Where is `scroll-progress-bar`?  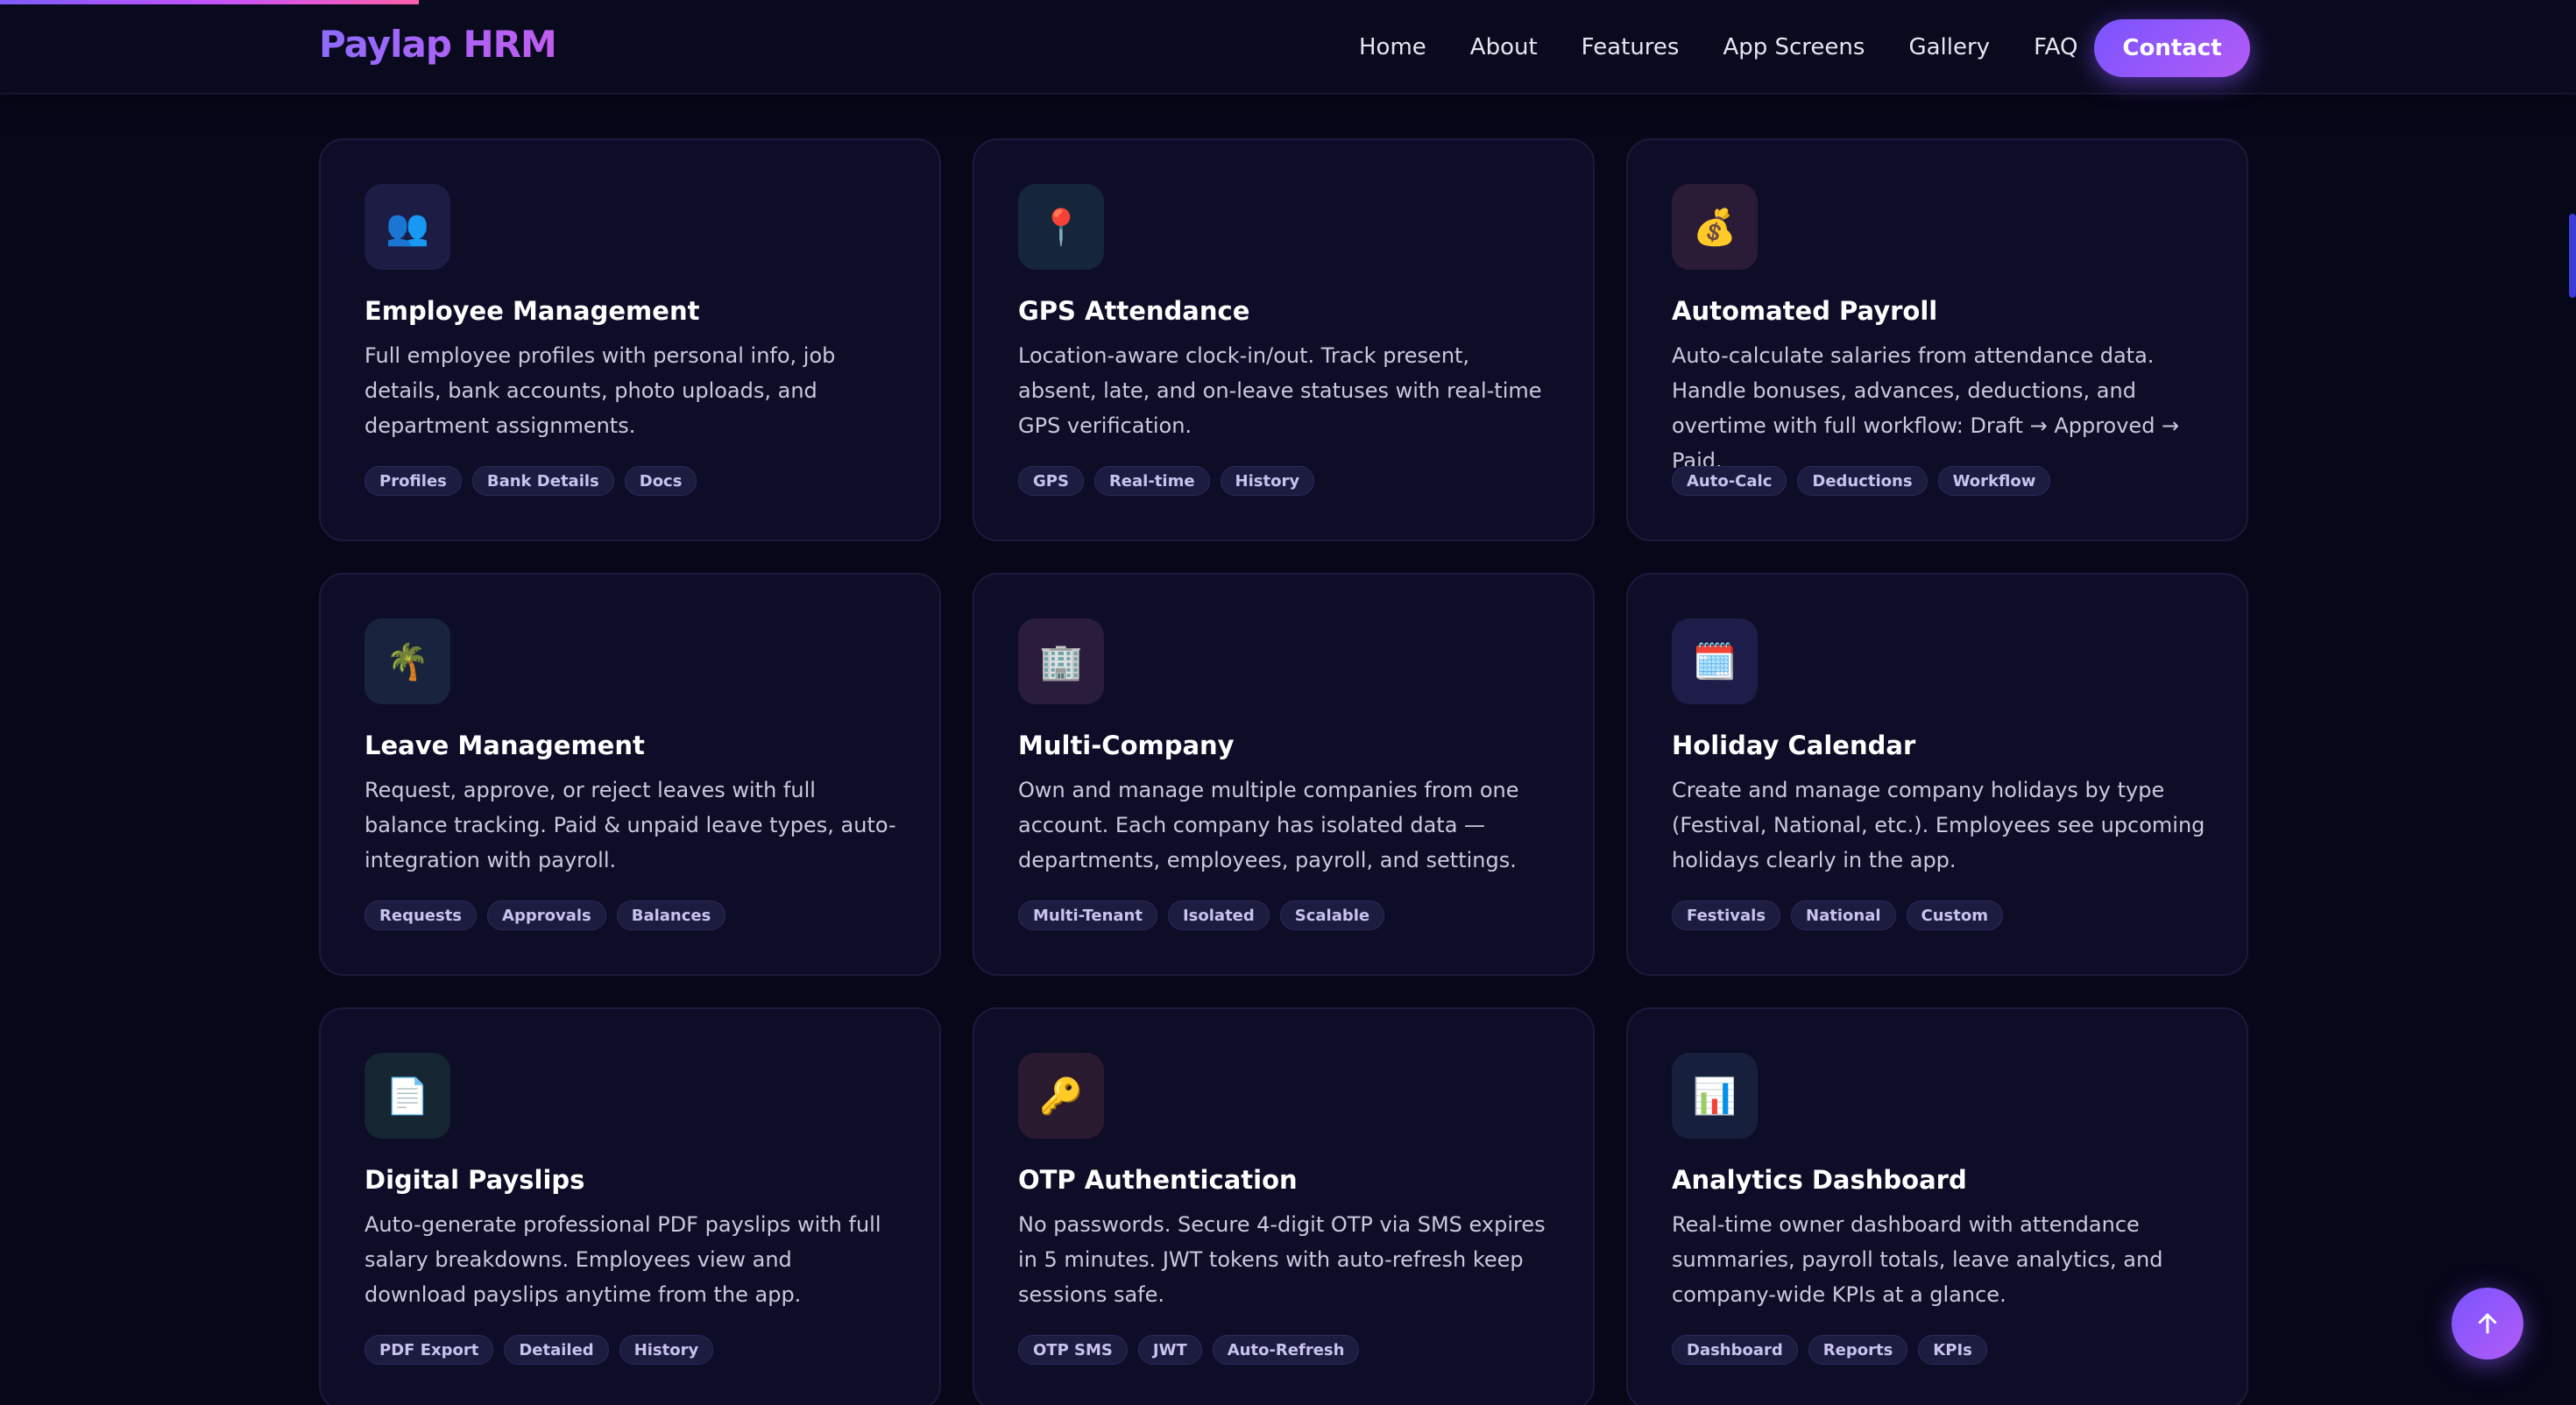
scroll-progress-bar is located at coordinates (209, 2).